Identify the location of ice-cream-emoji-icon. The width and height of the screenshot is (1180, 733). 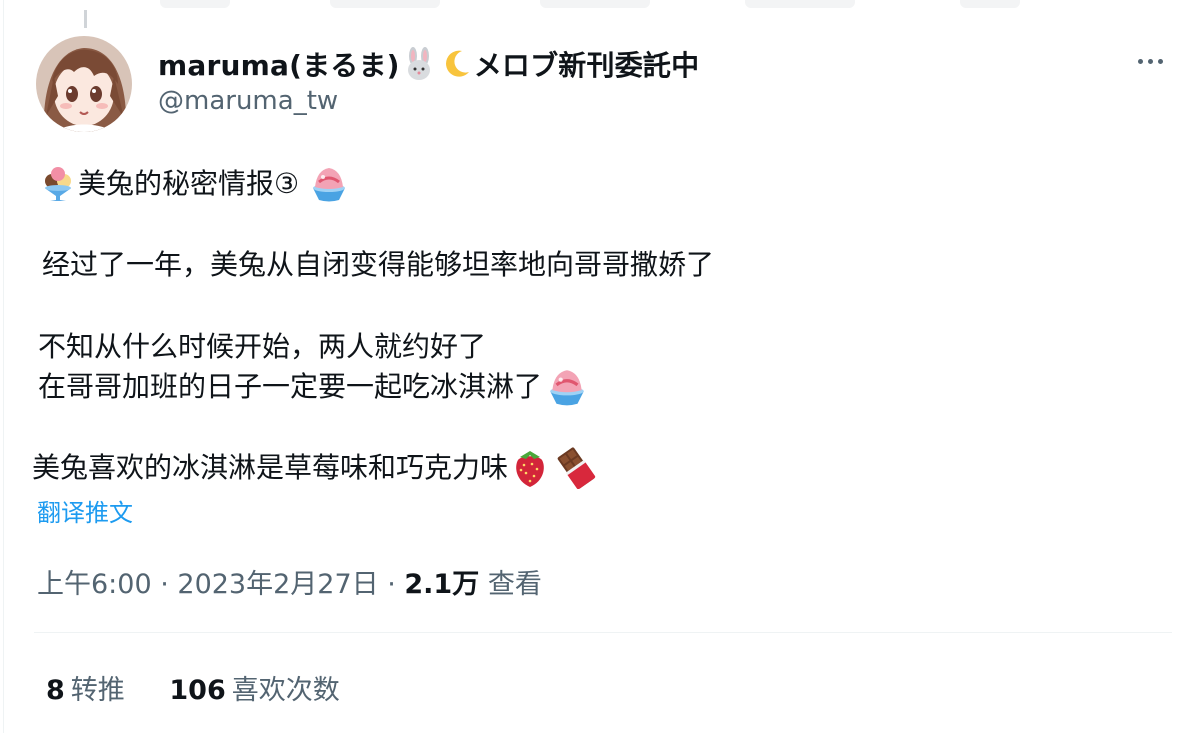
(58, 184).